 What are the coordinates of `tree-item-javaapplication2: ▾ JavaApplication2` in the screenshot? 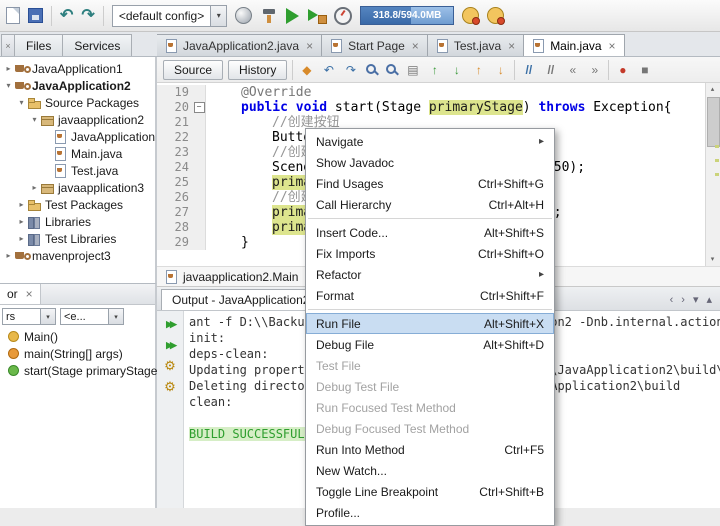 It's located at (77, 85).